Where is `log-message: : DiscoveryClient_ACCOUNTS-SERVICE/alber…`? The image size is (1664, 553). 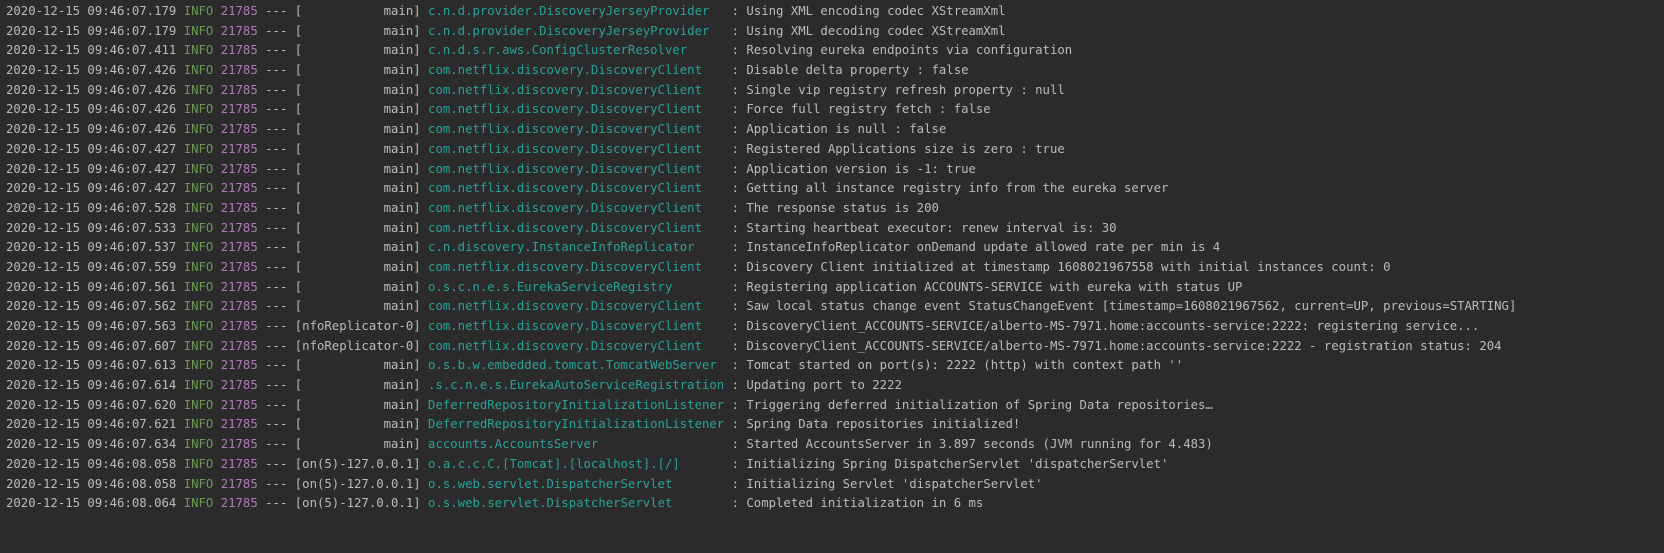
log-message: : DiscoveryClient_ACCOUNTS-SERVICE/alber… is located at coordinates (1116, 345).